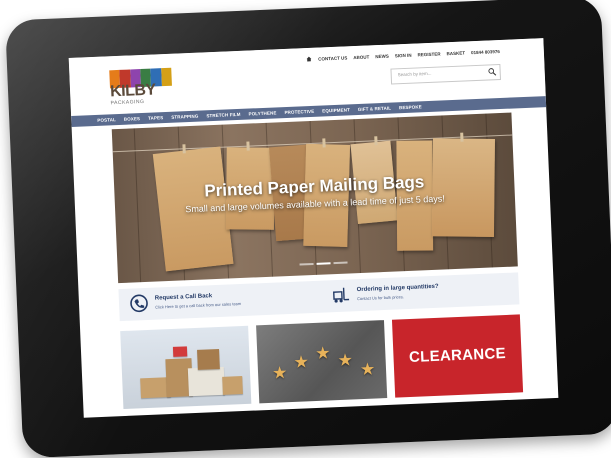 This screenshot has width=611, height=458. Describe the element at coordinates (491, 71) in the screenshot. I see `search-icon` at that location.